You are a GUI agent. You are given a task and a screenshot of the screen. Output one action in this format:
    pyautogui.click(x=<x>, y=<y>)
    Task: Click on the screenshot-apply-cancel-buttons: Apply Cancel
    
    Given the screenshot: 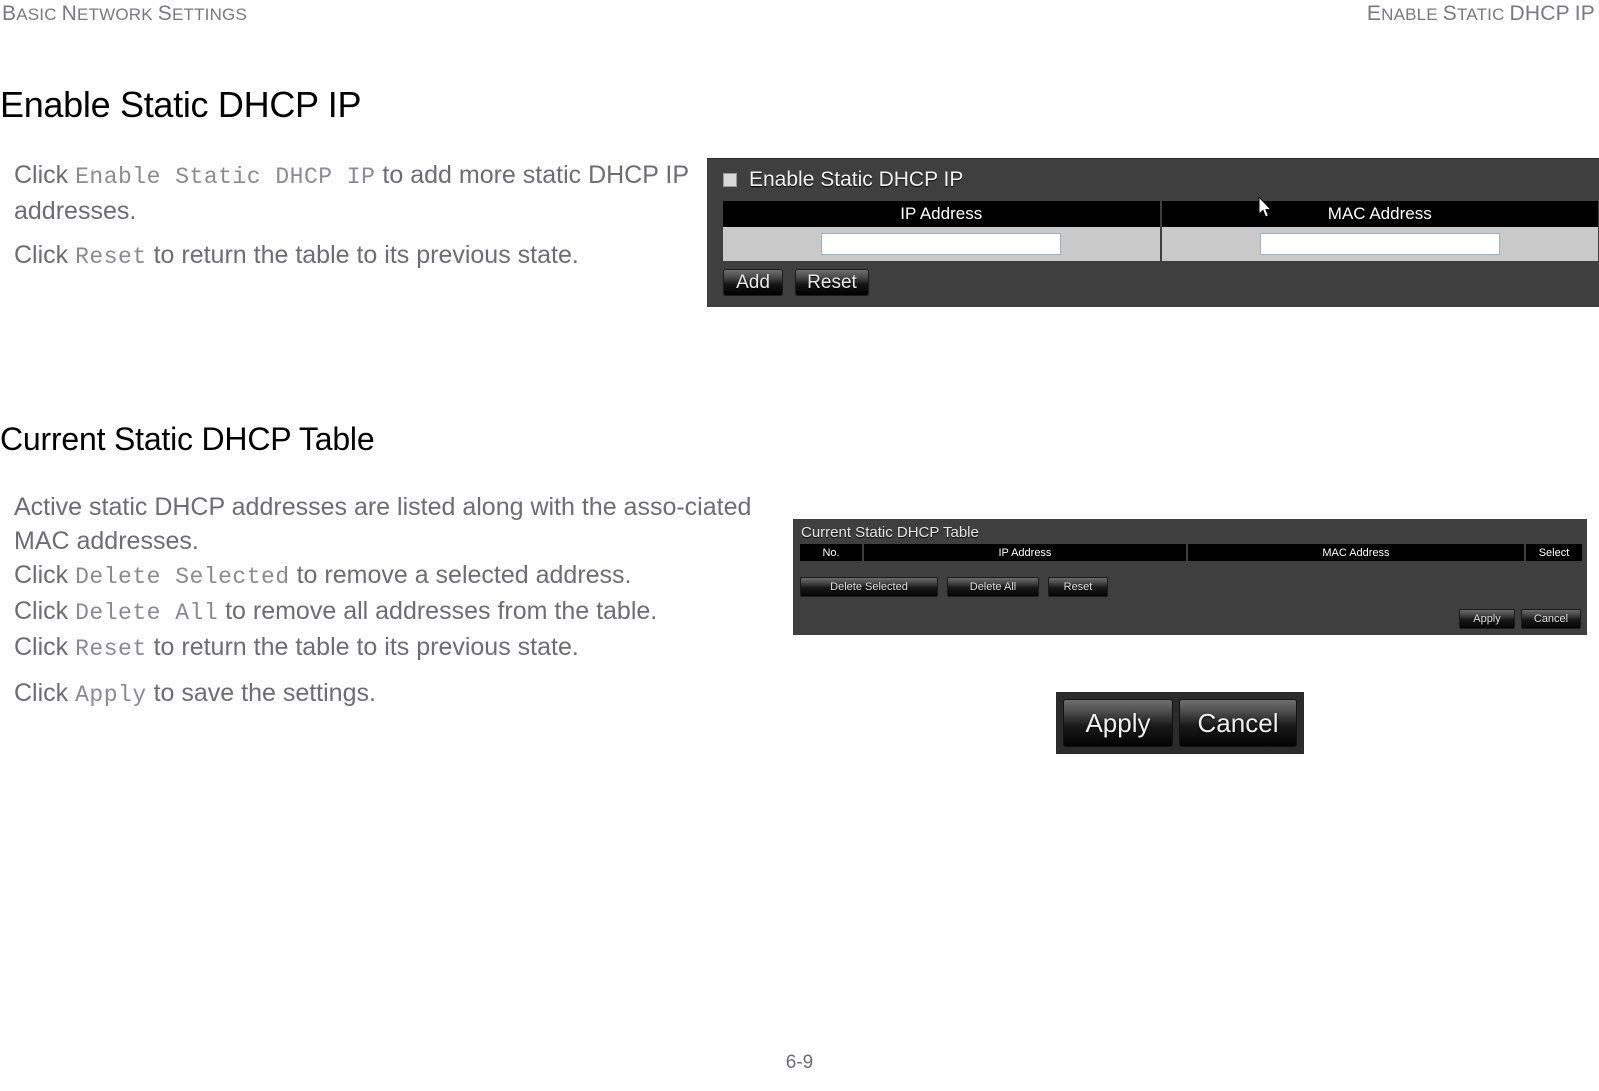 What is the action you would take?
    pyautogui.click(x=1180, y=723)
    